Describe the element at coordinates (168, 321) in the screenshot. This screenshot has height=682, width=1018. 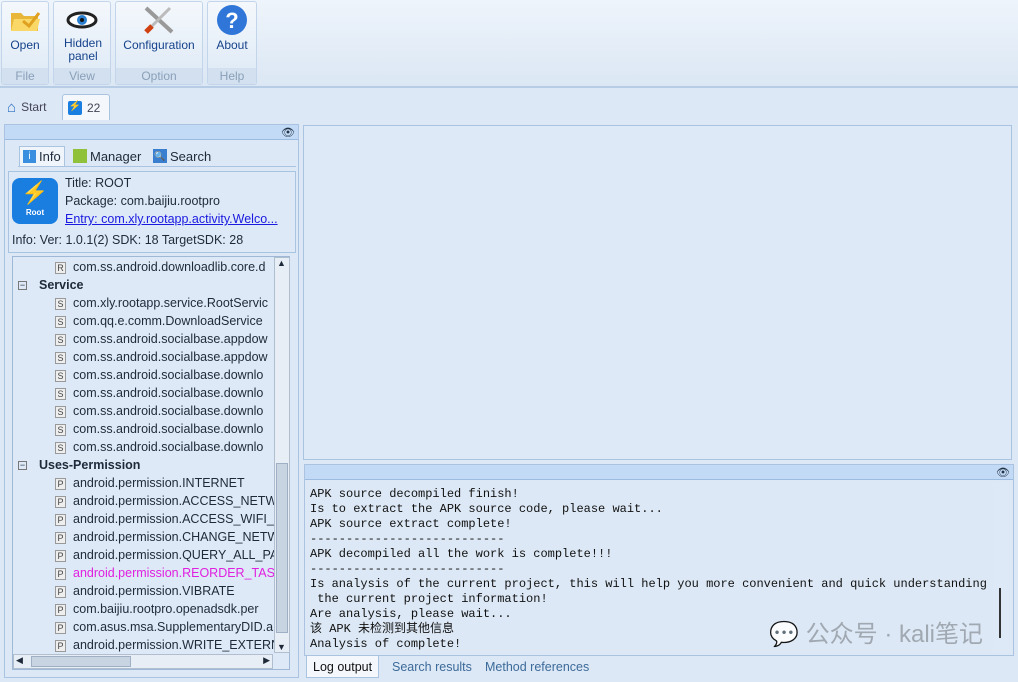
I see `tree-item-label: com.qq.e.comm.DownloadService` at that location.